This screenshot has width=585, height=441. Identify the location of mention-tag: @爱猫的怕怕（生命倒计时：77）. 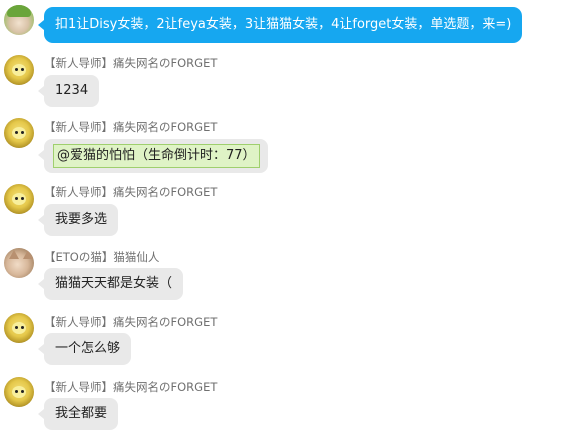
(156, 156).